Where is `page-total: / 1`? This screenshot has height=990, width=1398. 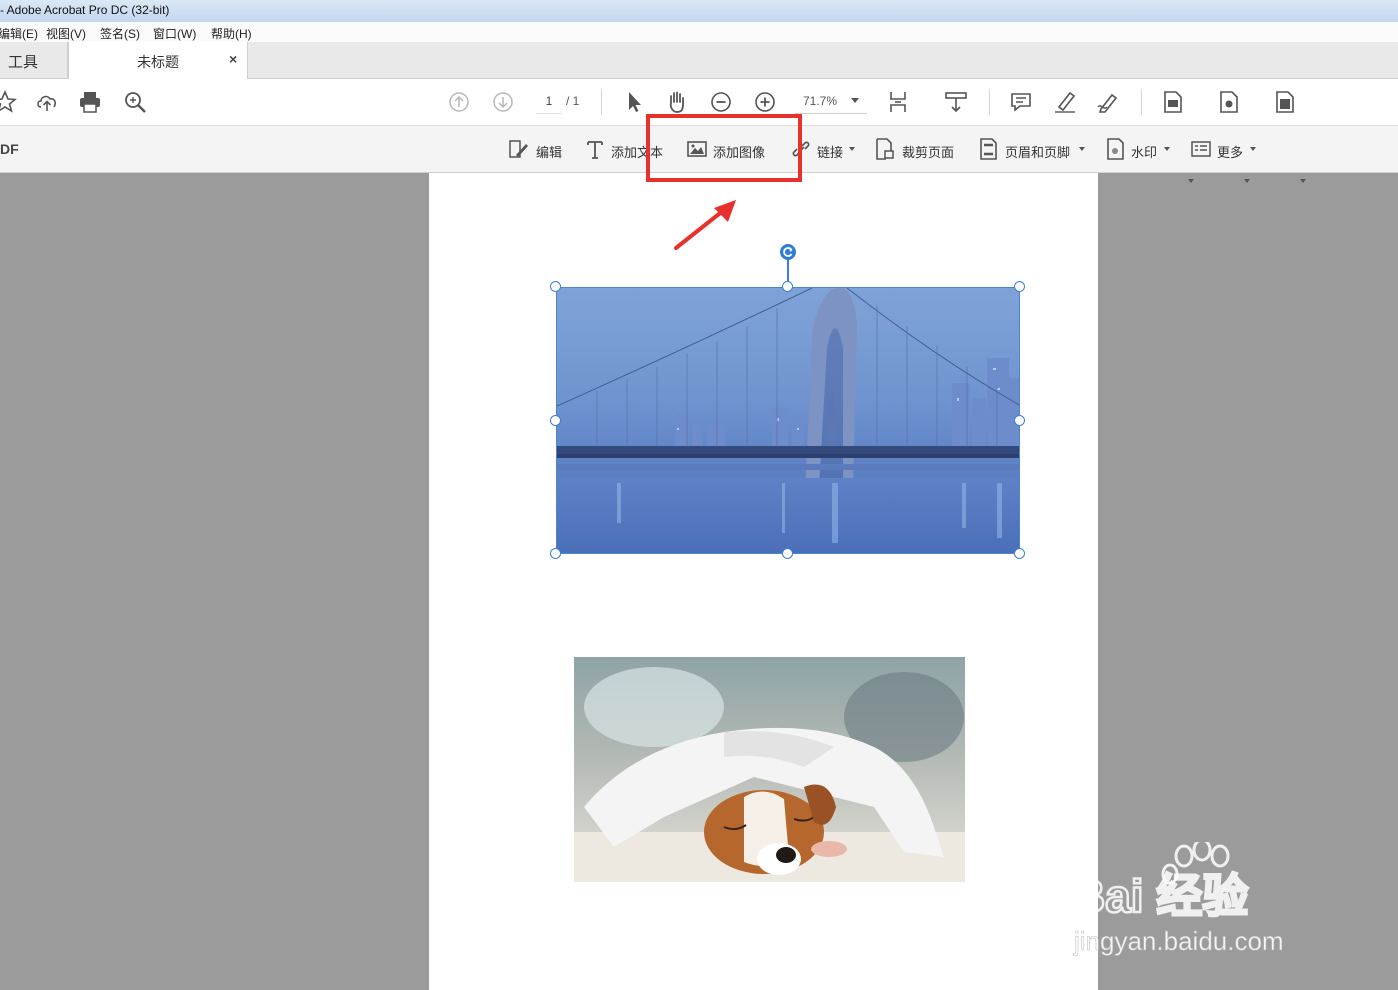
page-total: / 1 is located at coordinates (573, 101).